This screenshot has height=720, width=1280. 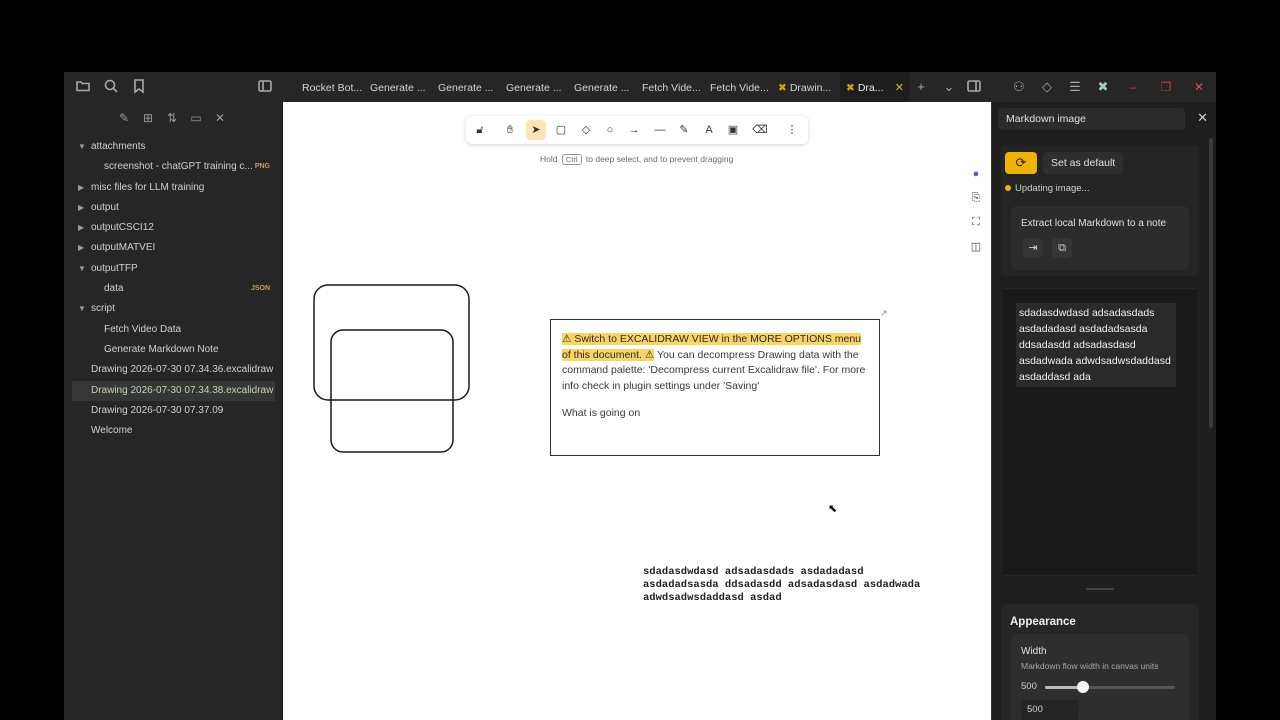 What do you see at coordinates (172, 118) in the screenshot?
I see `sort-icon: ⇅` at bounding box center [172, 118].